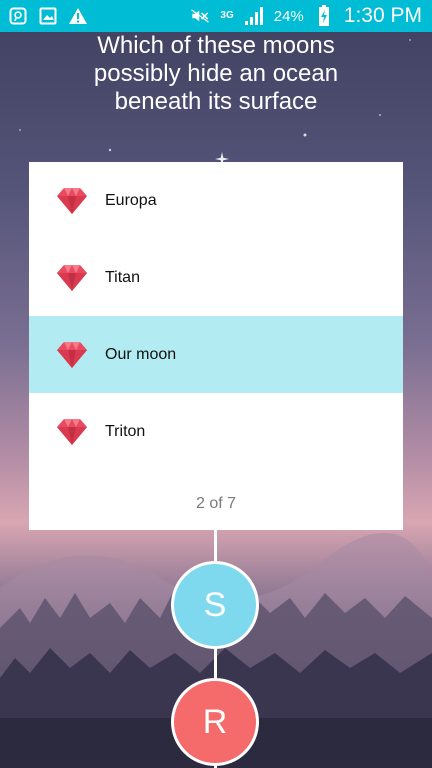  Describe the element at coordinates (48, 16) in the screenshot. I see `image-icon` at that location.